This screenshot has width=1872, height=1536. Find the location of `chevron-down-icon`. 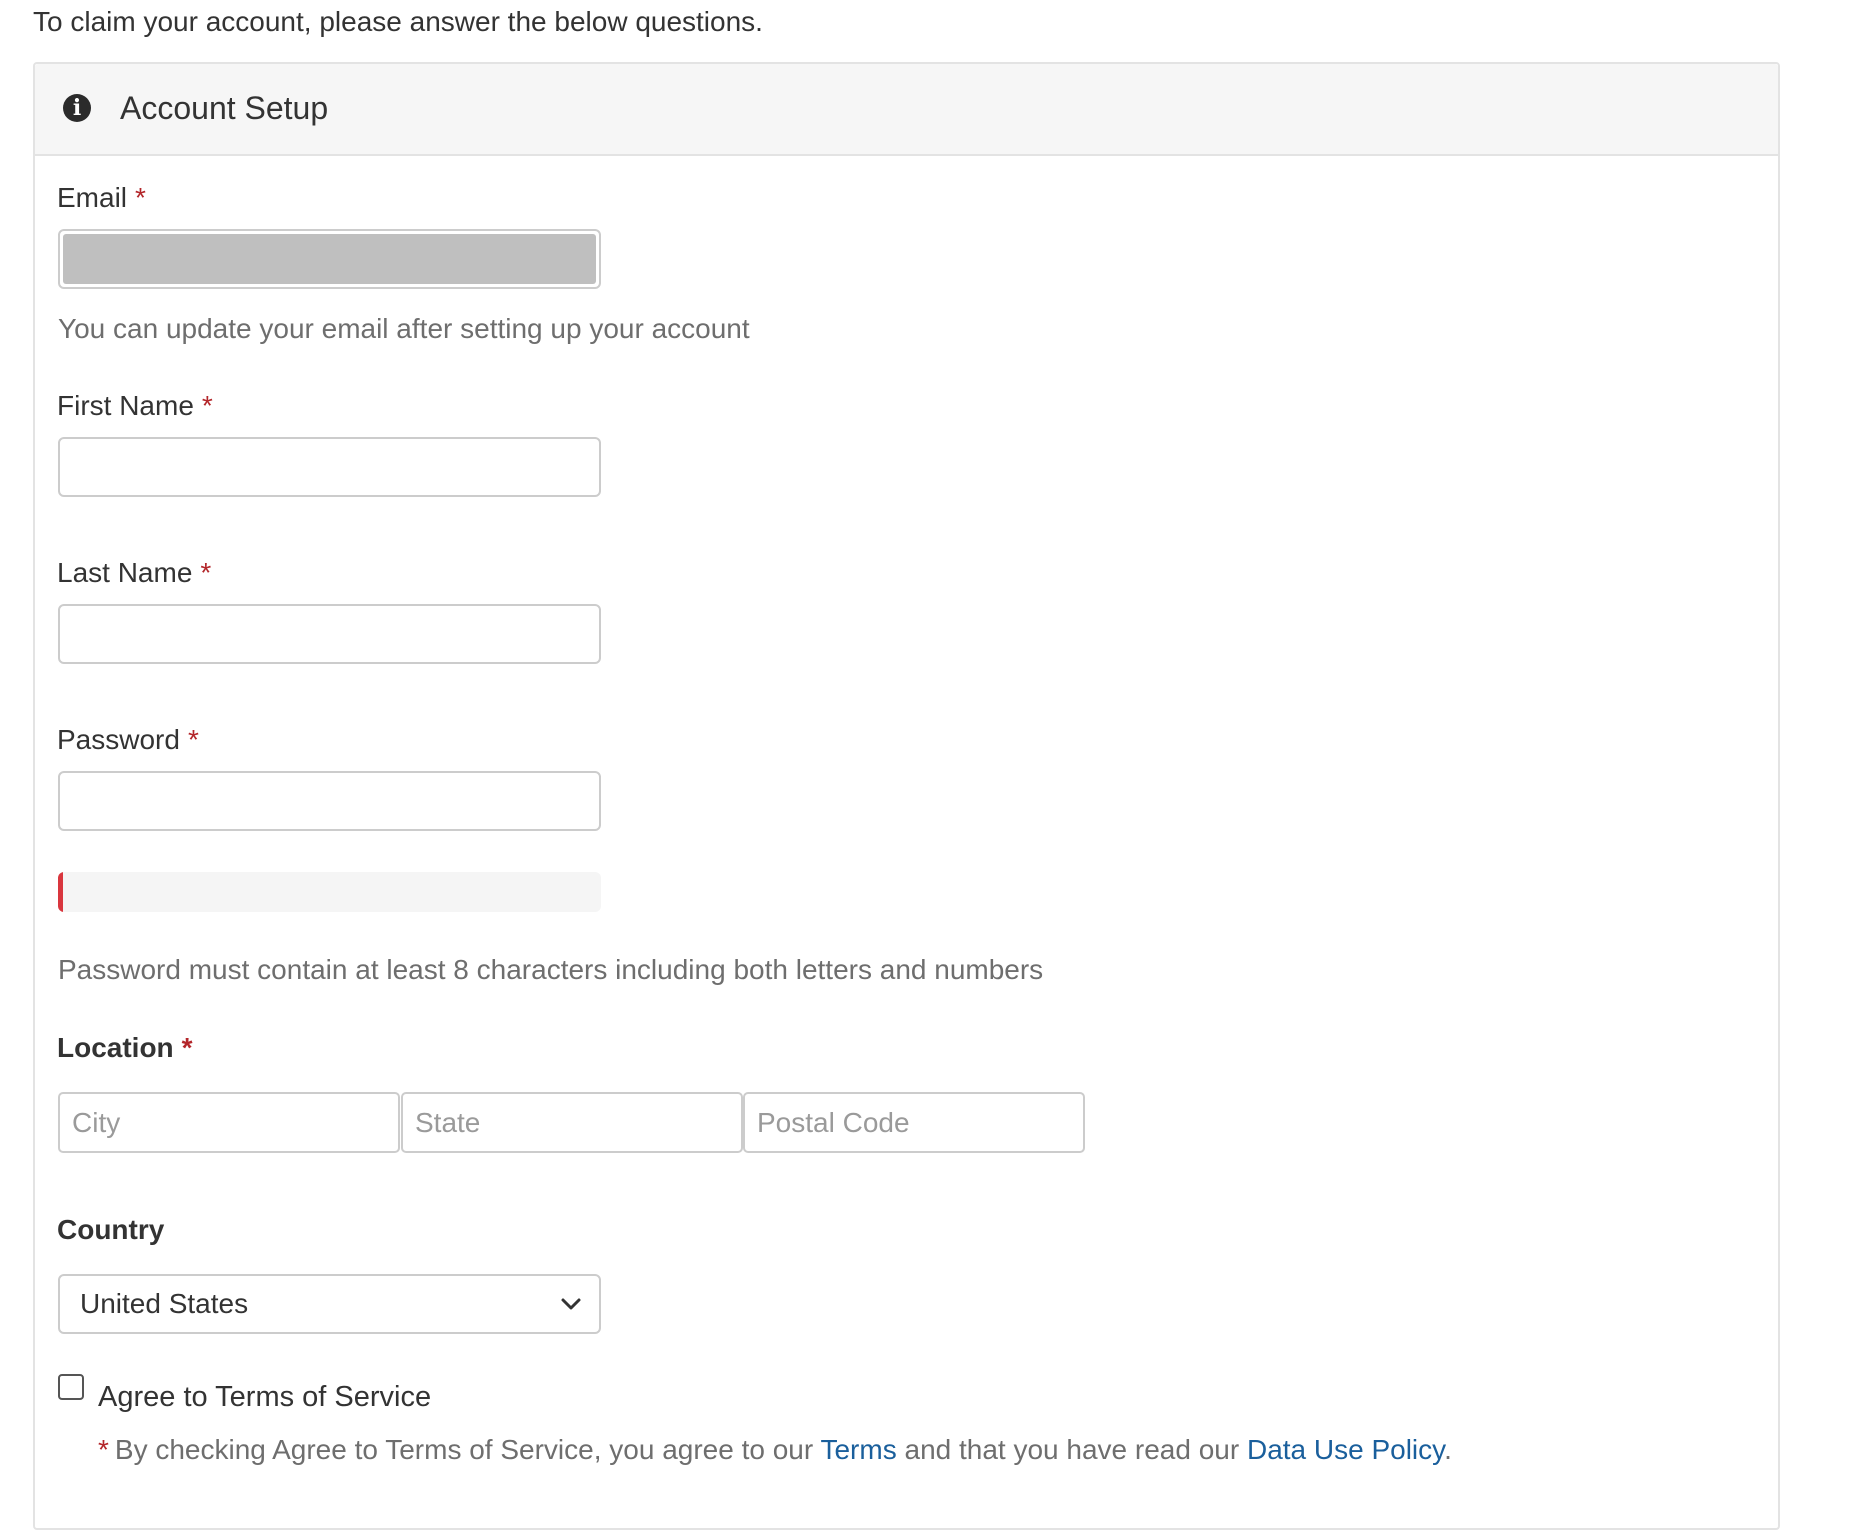

chevron-down-icon is located at coordinates (571, 1304).